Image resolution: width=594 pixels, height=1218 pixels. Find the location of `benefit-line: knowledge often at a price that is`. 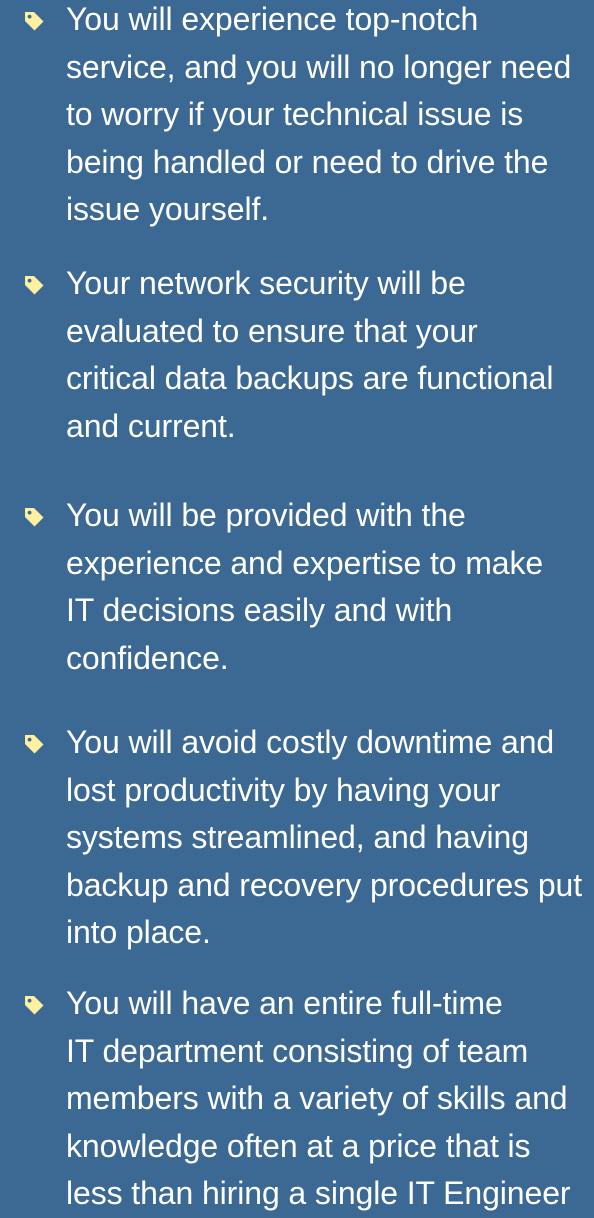

benefit-line: knowledge often at a price that is is located at coordinates (298, 1145).